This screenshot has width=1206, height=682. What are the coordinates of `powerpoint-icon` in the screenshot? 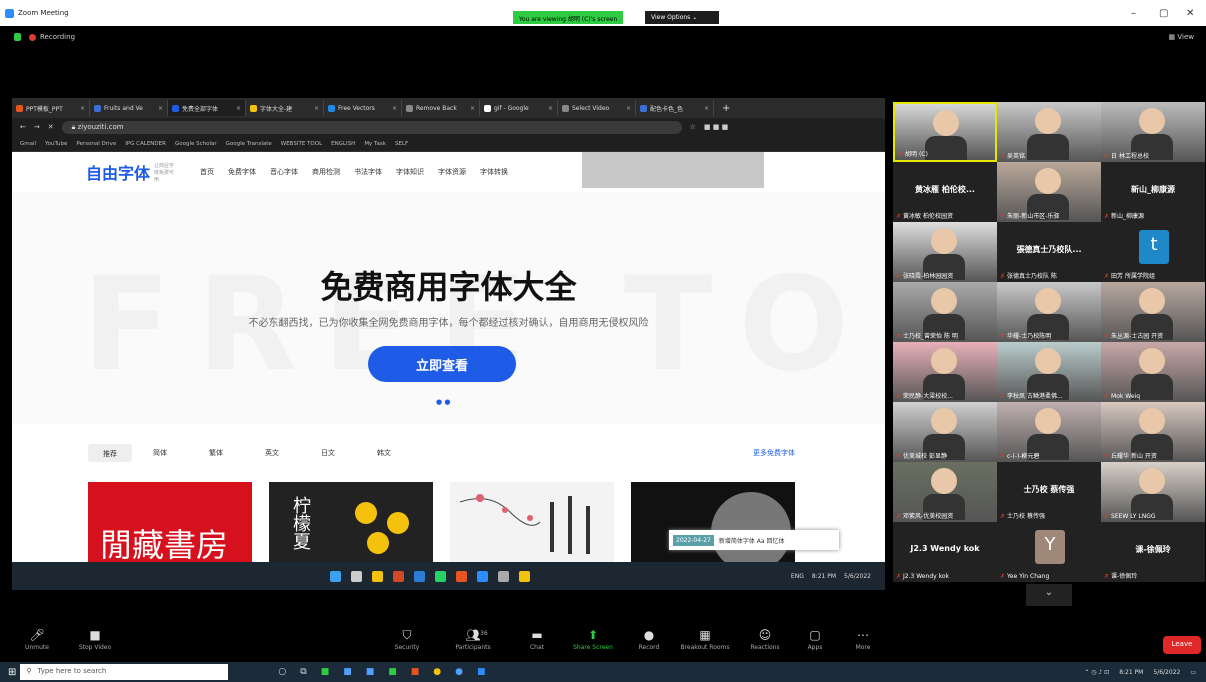 It's located at (398, 576).